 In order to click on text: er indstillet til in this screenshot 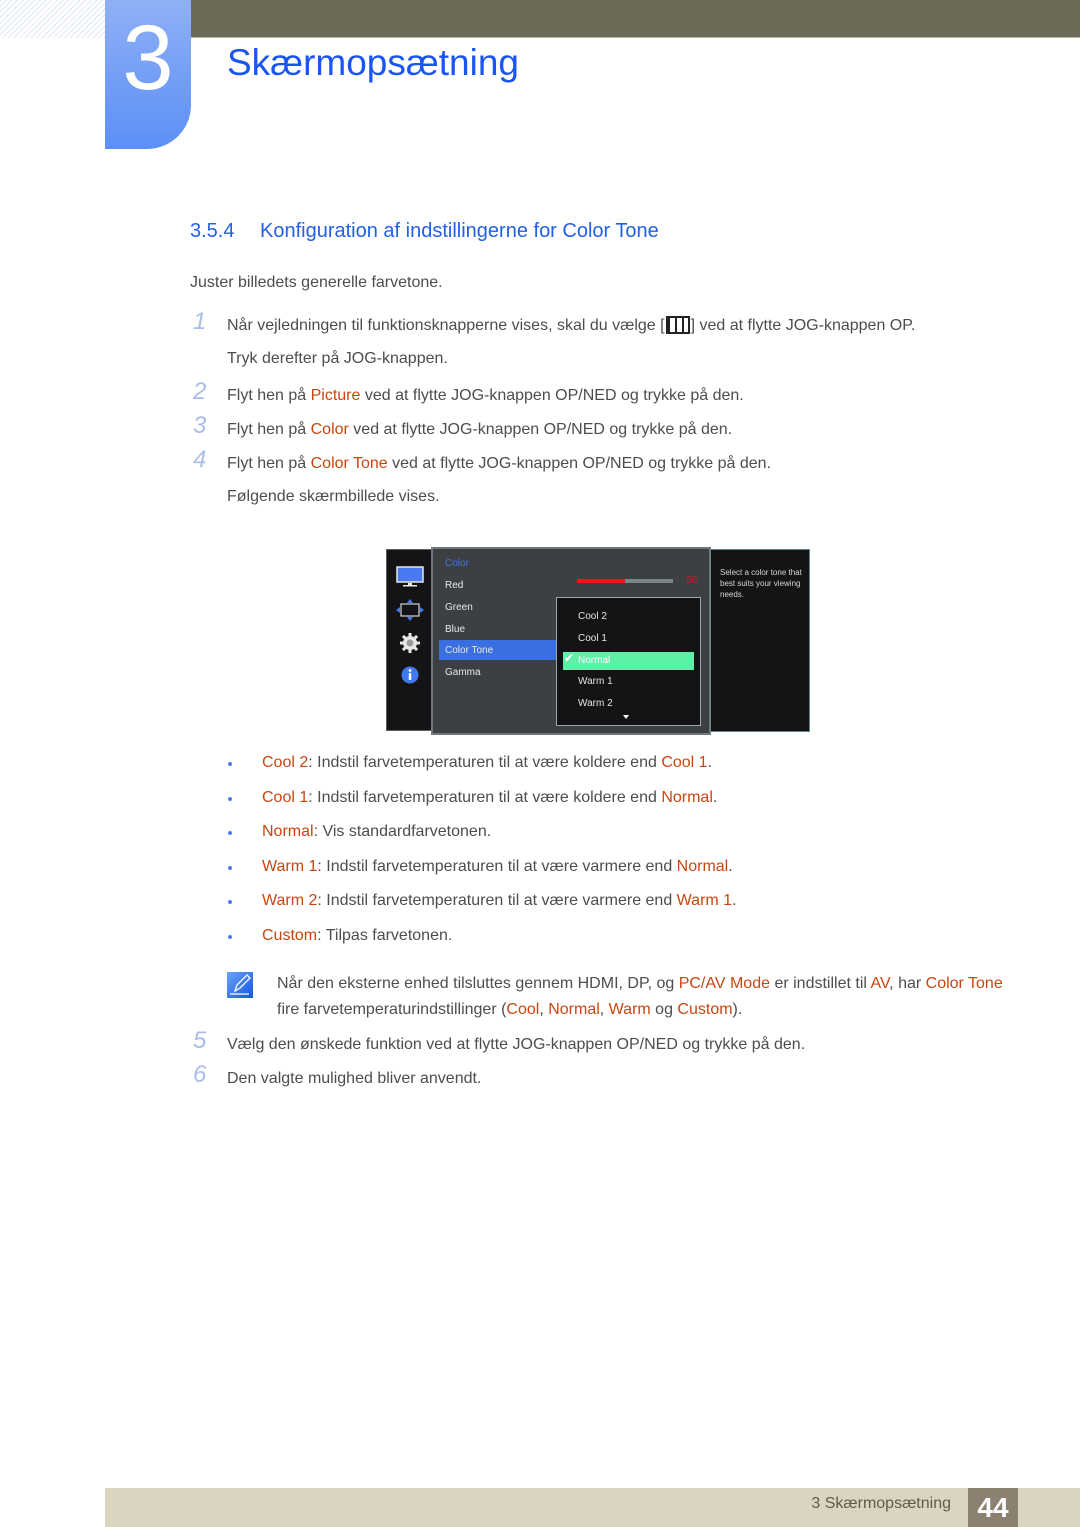, I will do `click(820, 983)`.